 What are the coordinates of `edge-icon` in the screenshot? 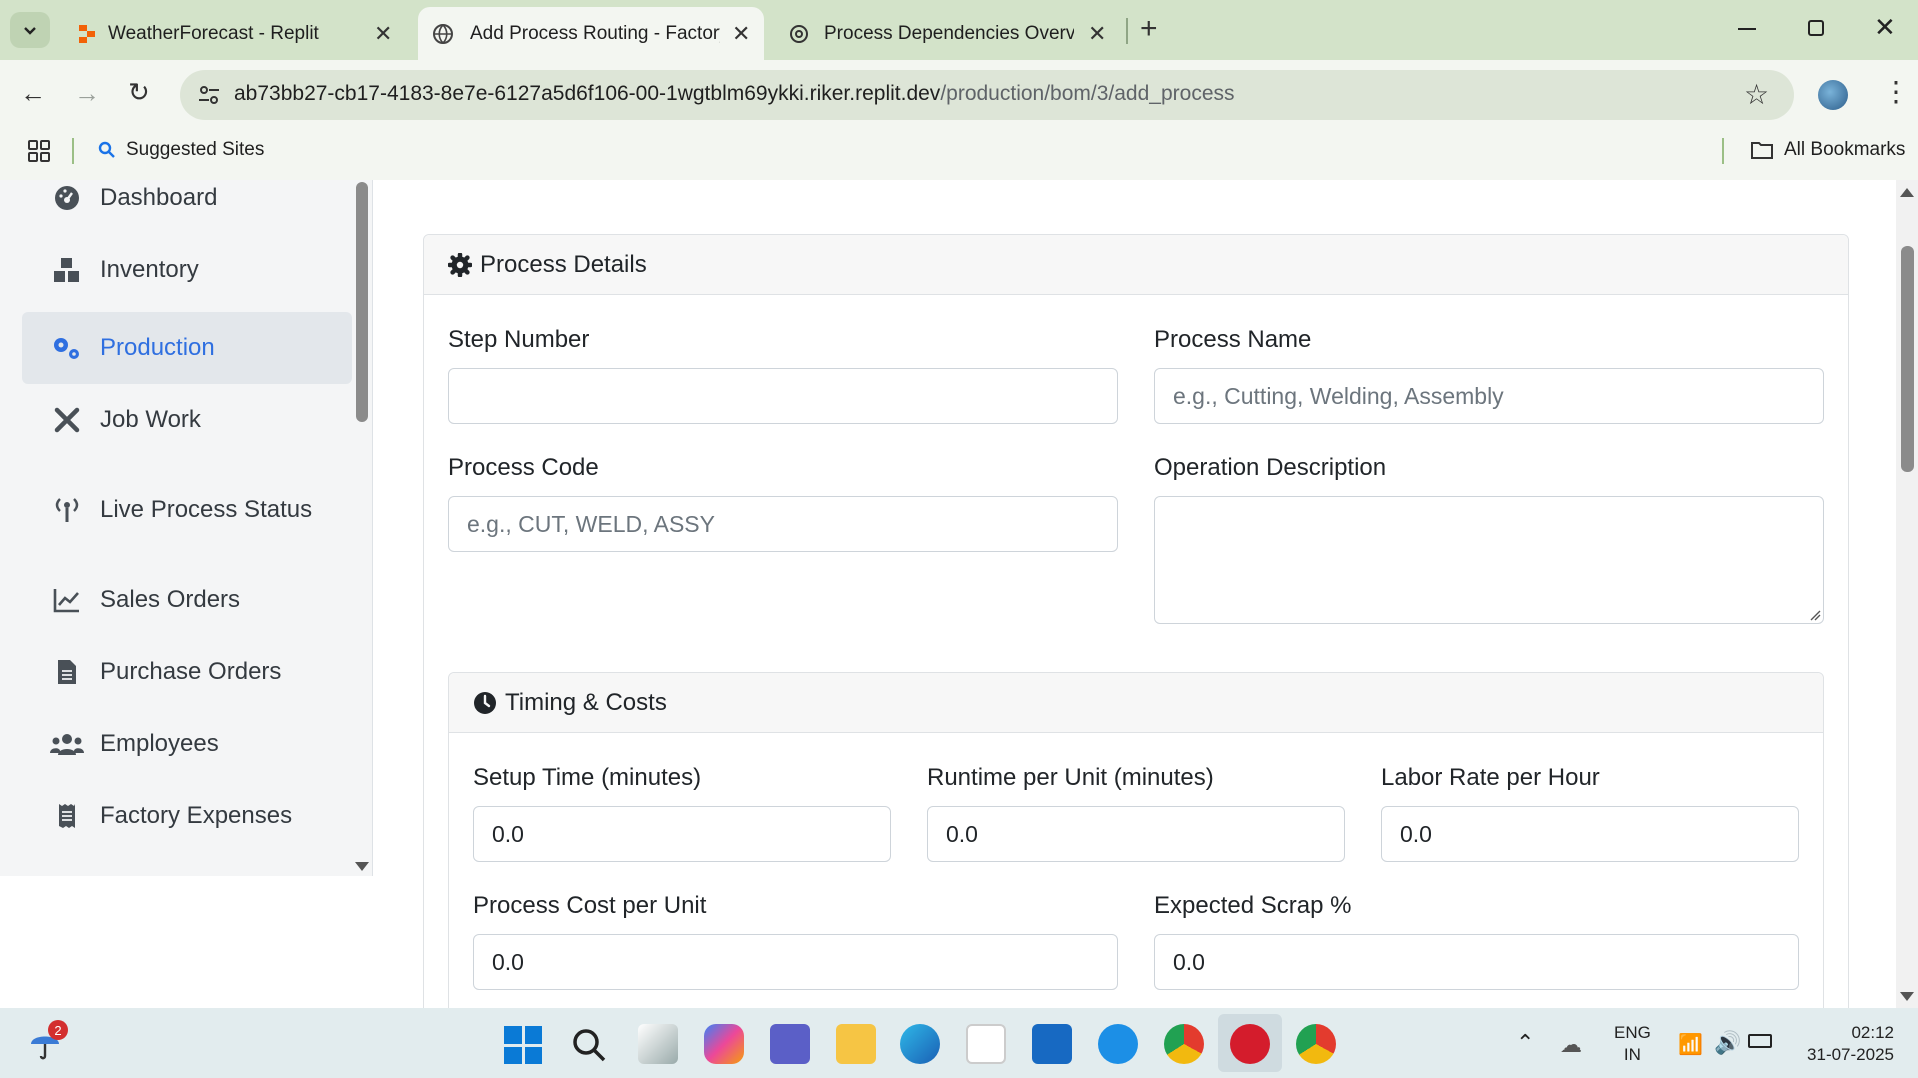 It's located at (920, 1044).